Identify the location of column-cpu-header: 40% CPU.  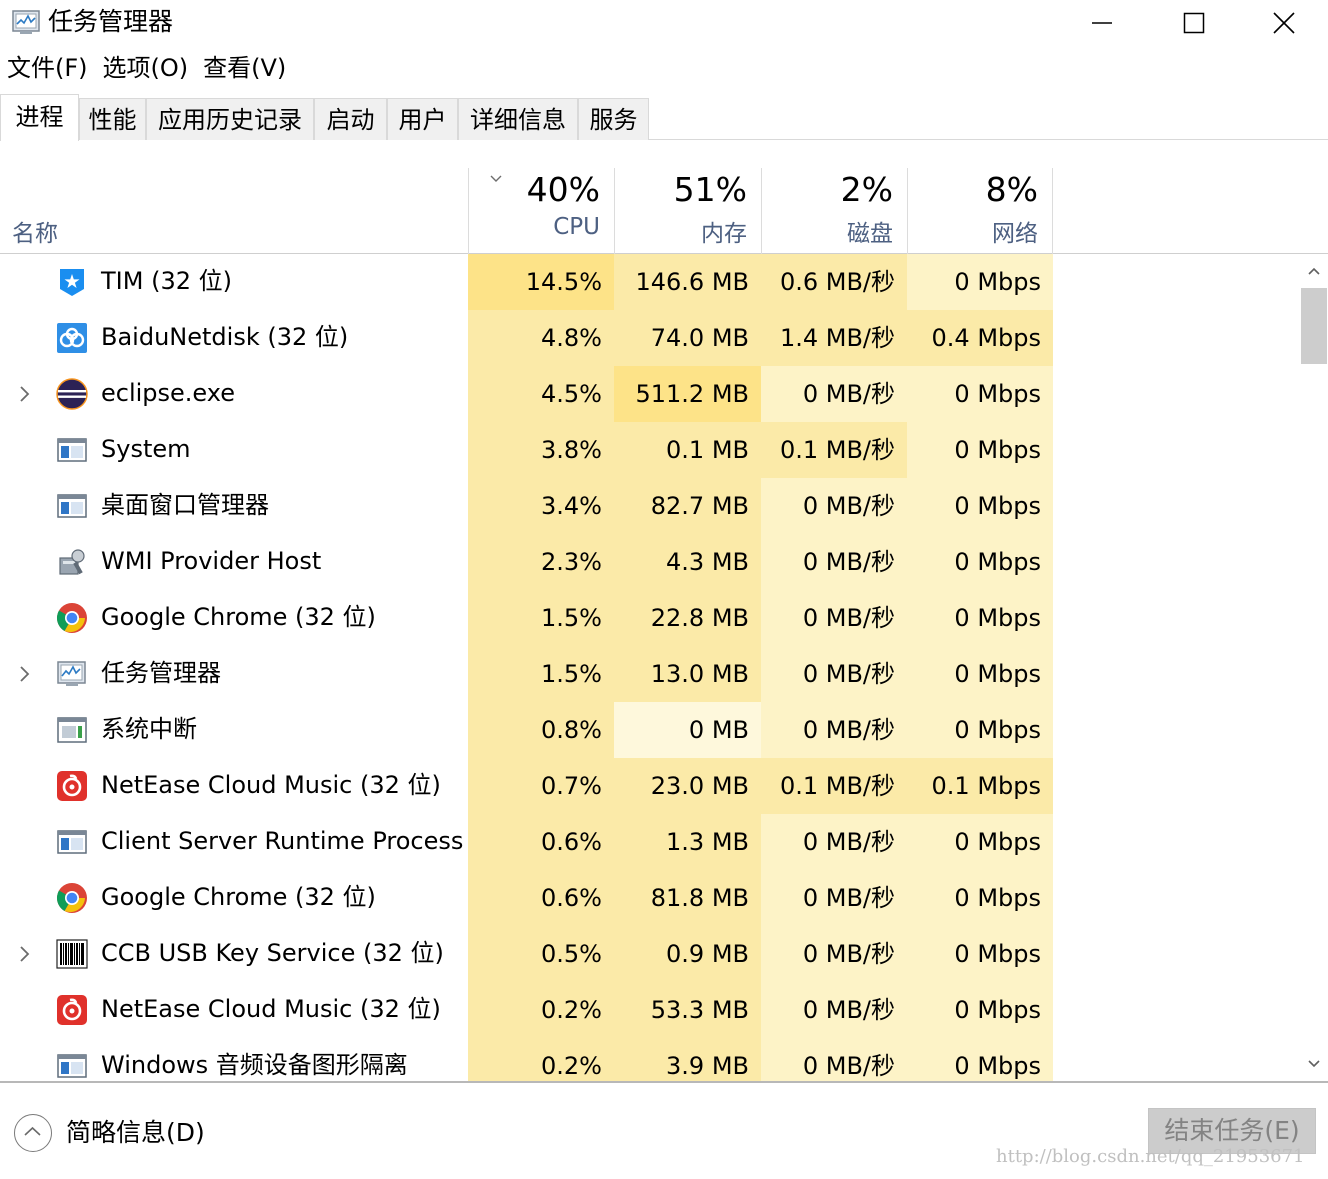
(541, 211).